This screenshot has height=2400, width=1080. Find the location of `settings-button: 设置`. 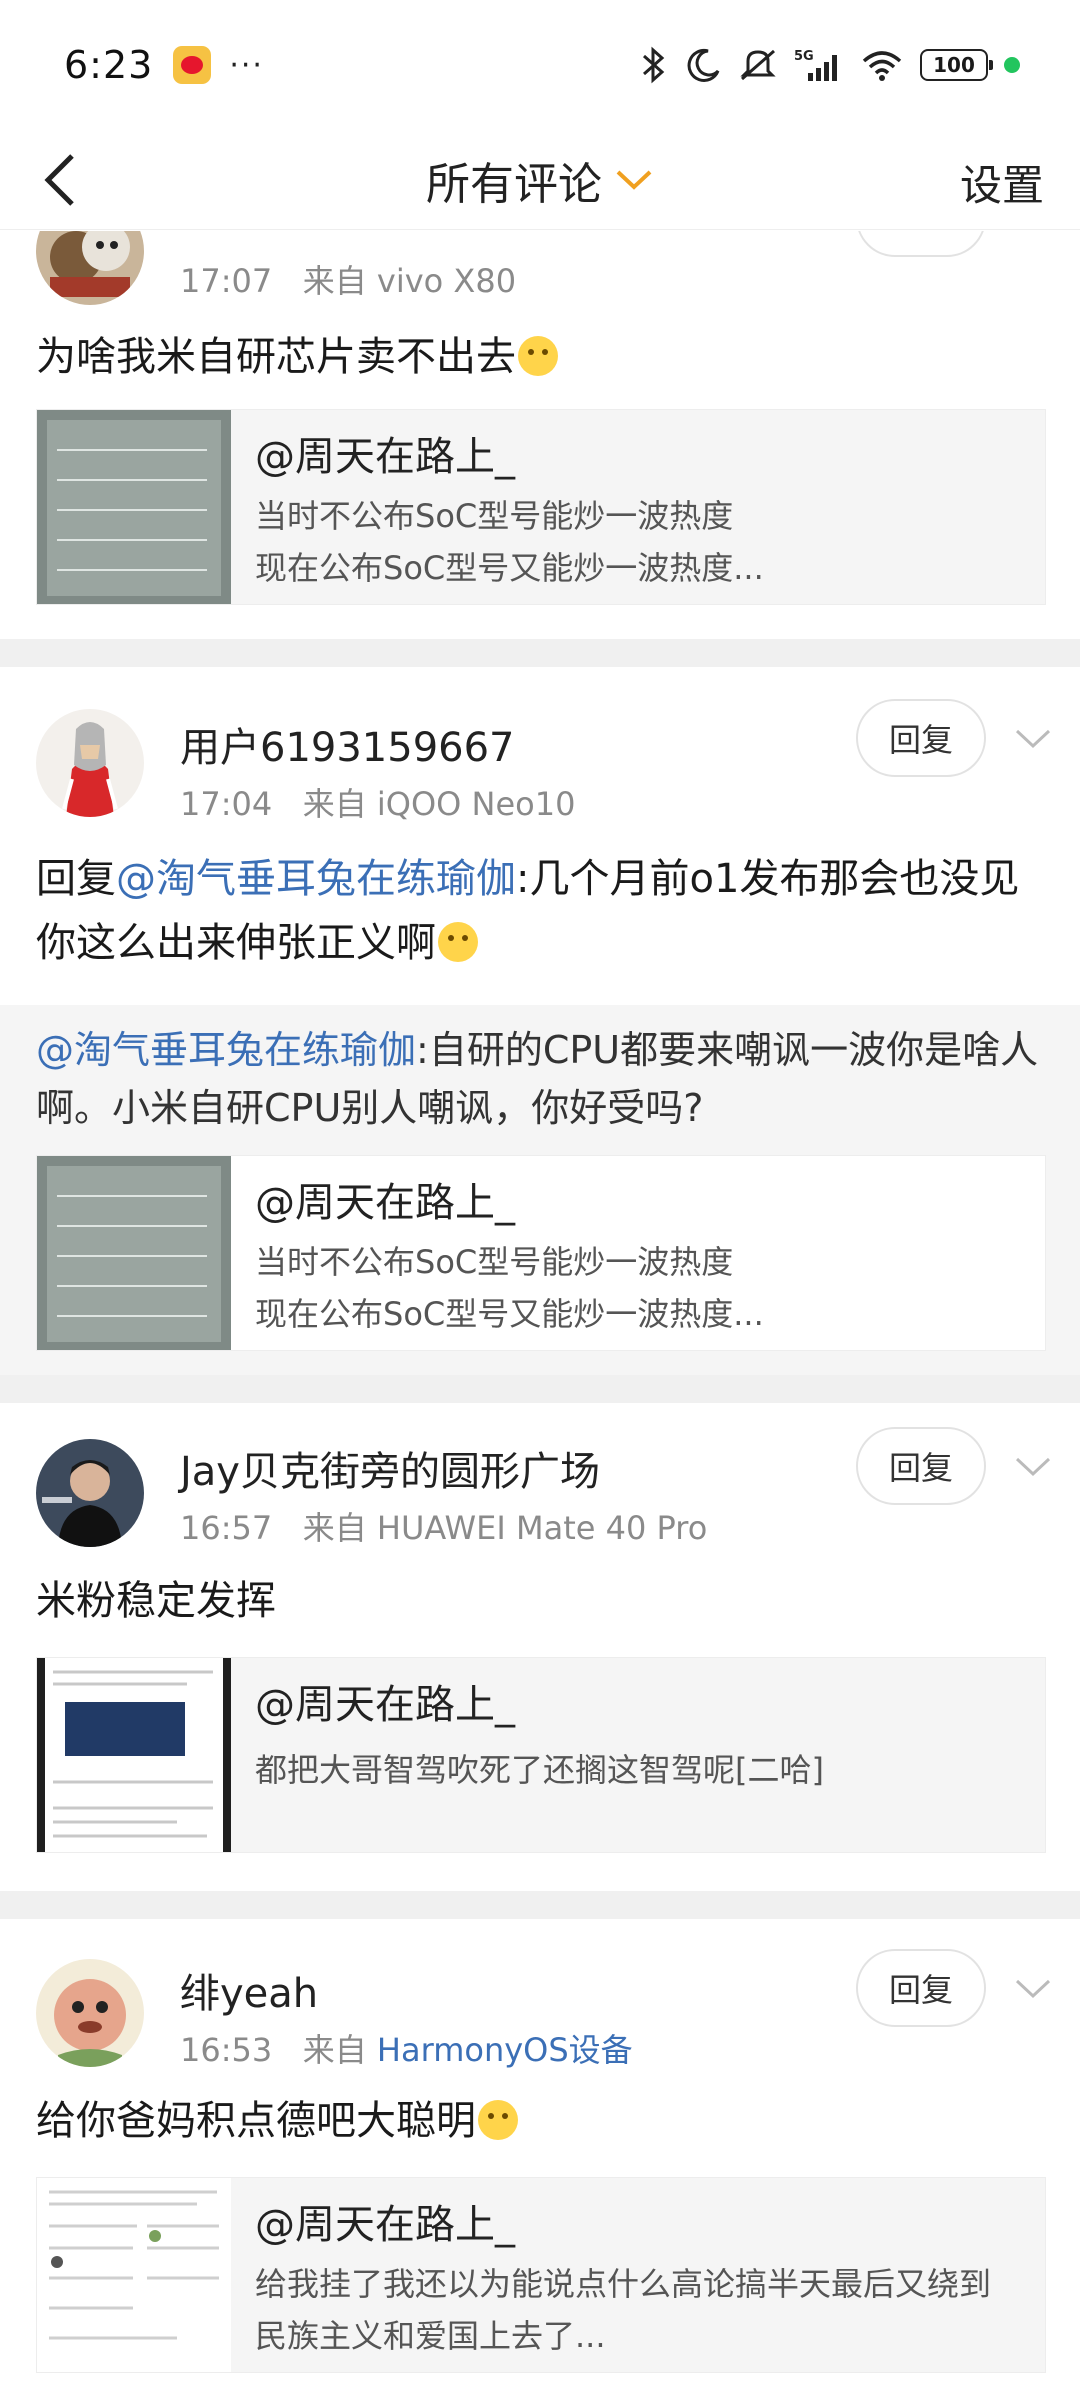

settings-button: 设置 is located at coordinates (1002, 182).